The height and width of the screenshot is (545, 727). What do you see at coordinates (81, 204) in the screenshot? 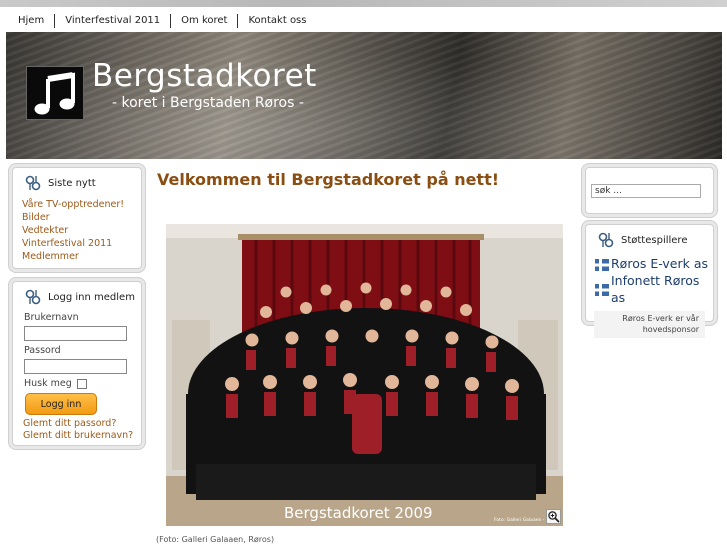
I see `news-link-tv: Våre TV-opptredener!` at bounding box center [81, 204].